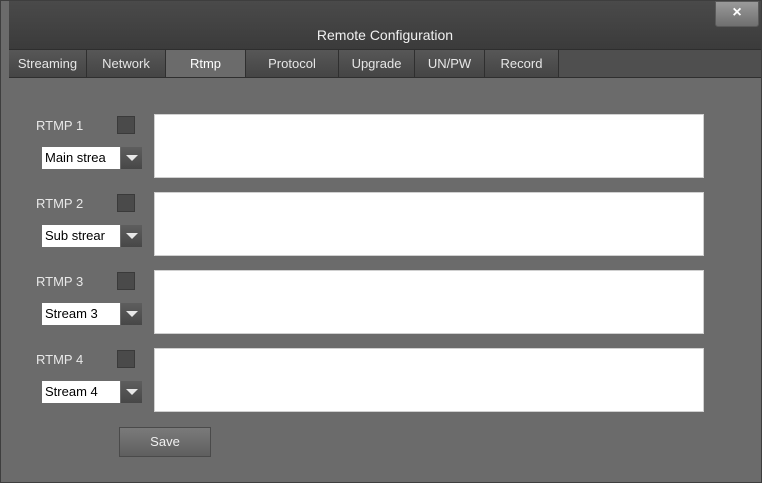 The image size is (762, 483). I want to click on close-icon: ×, so click(737, 12).